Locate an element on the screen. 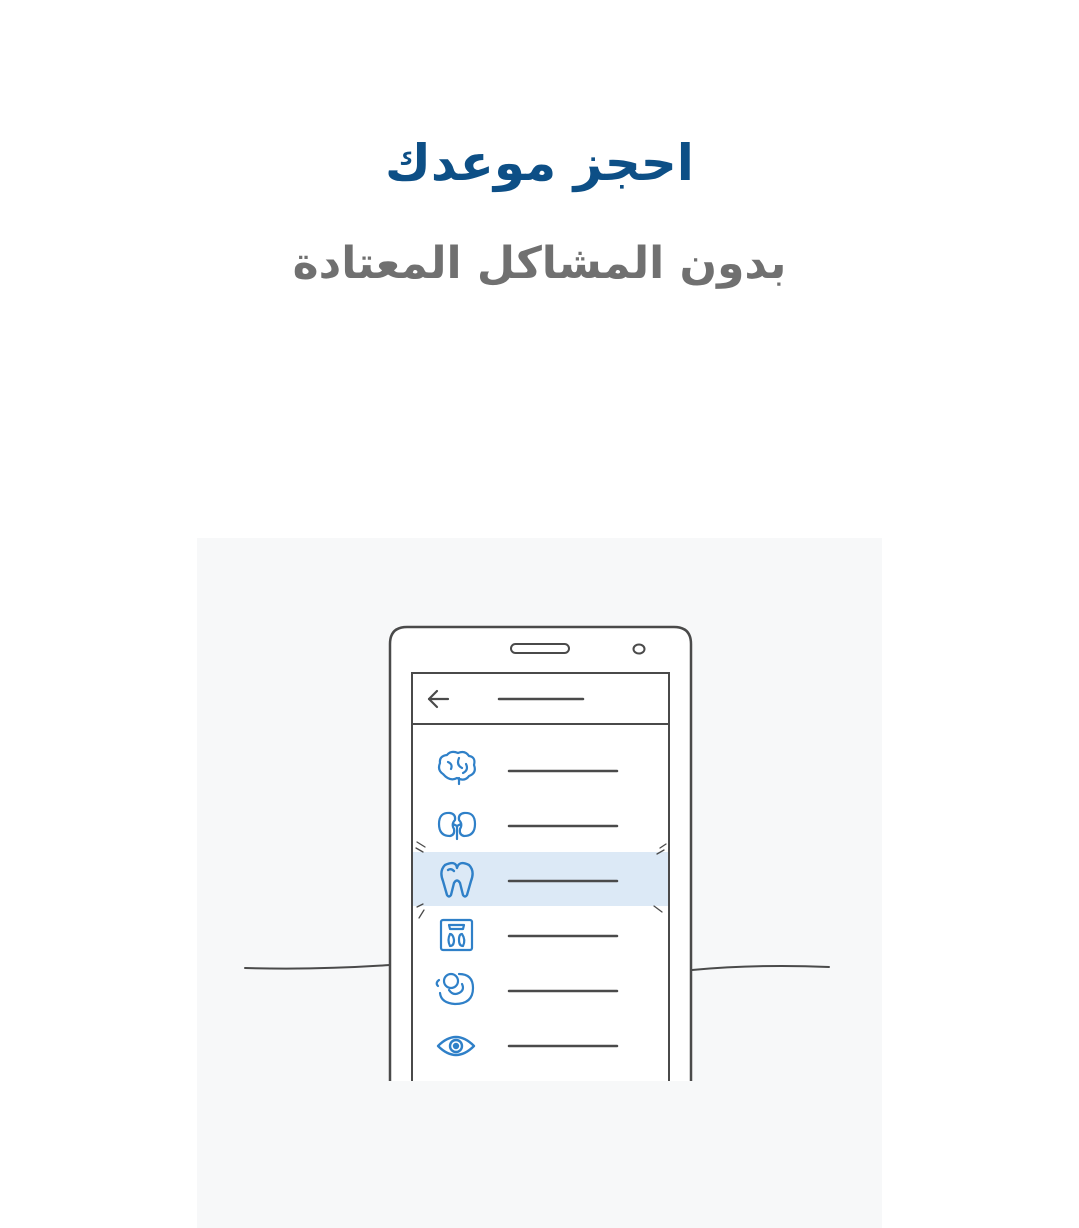  right-hand-line is located at coordinates (760, 968).